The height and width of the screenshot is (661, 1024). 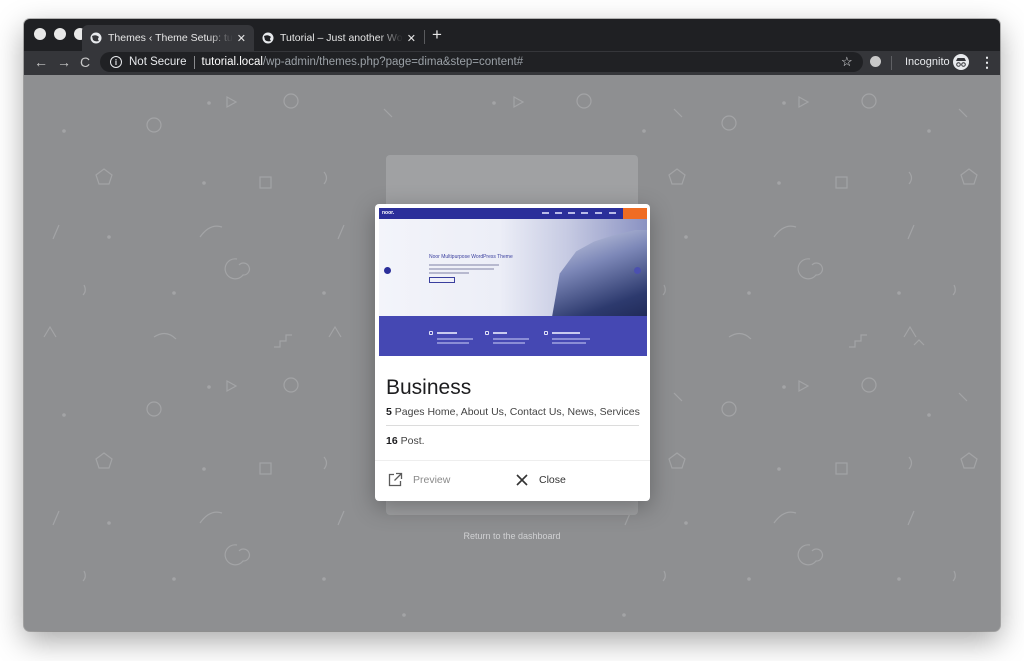 What do you see at coordinates (388, 213) in the screenshot?
I see `preview-logo: noor.` at bounding box center [388, 213].